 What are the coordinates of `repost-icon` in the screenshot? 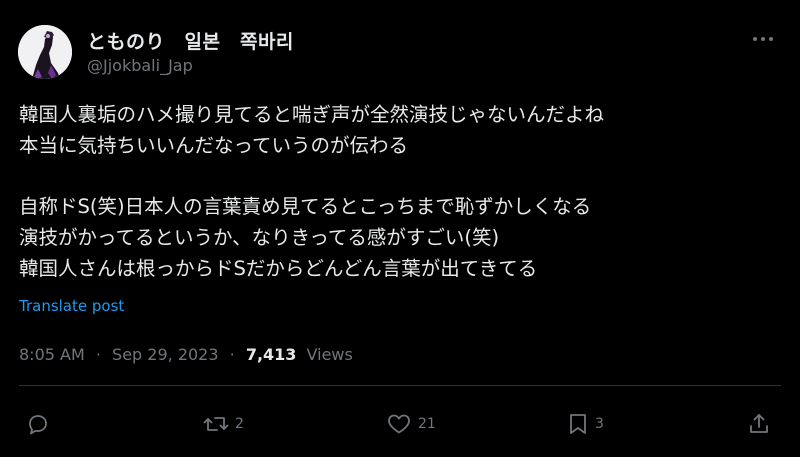 It's located at (216, 424).